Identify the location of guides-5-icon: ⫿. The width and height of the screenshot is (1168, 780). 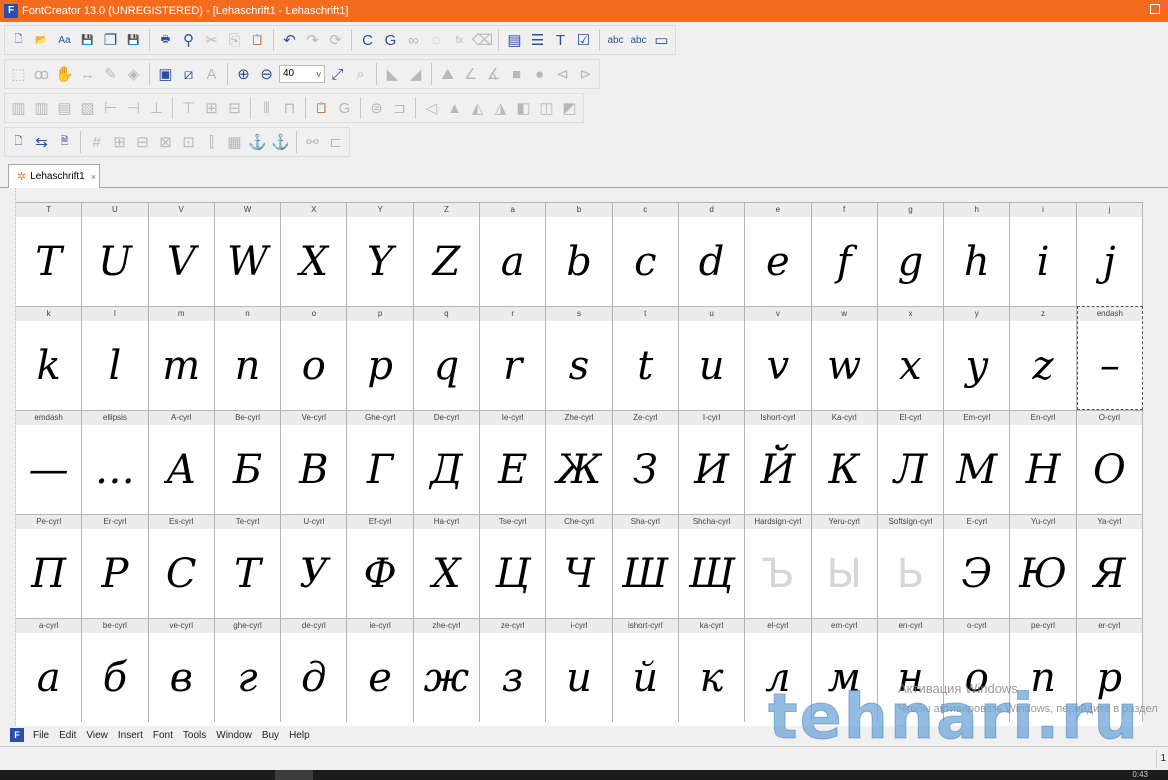
(211, 142).